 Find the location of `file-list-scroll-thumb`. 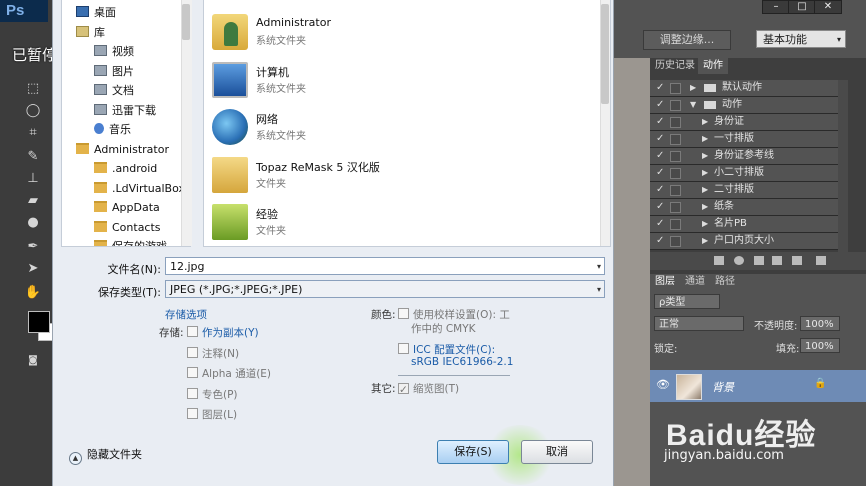

file-list-scroll-thumb is located at coordinates (605, 54).